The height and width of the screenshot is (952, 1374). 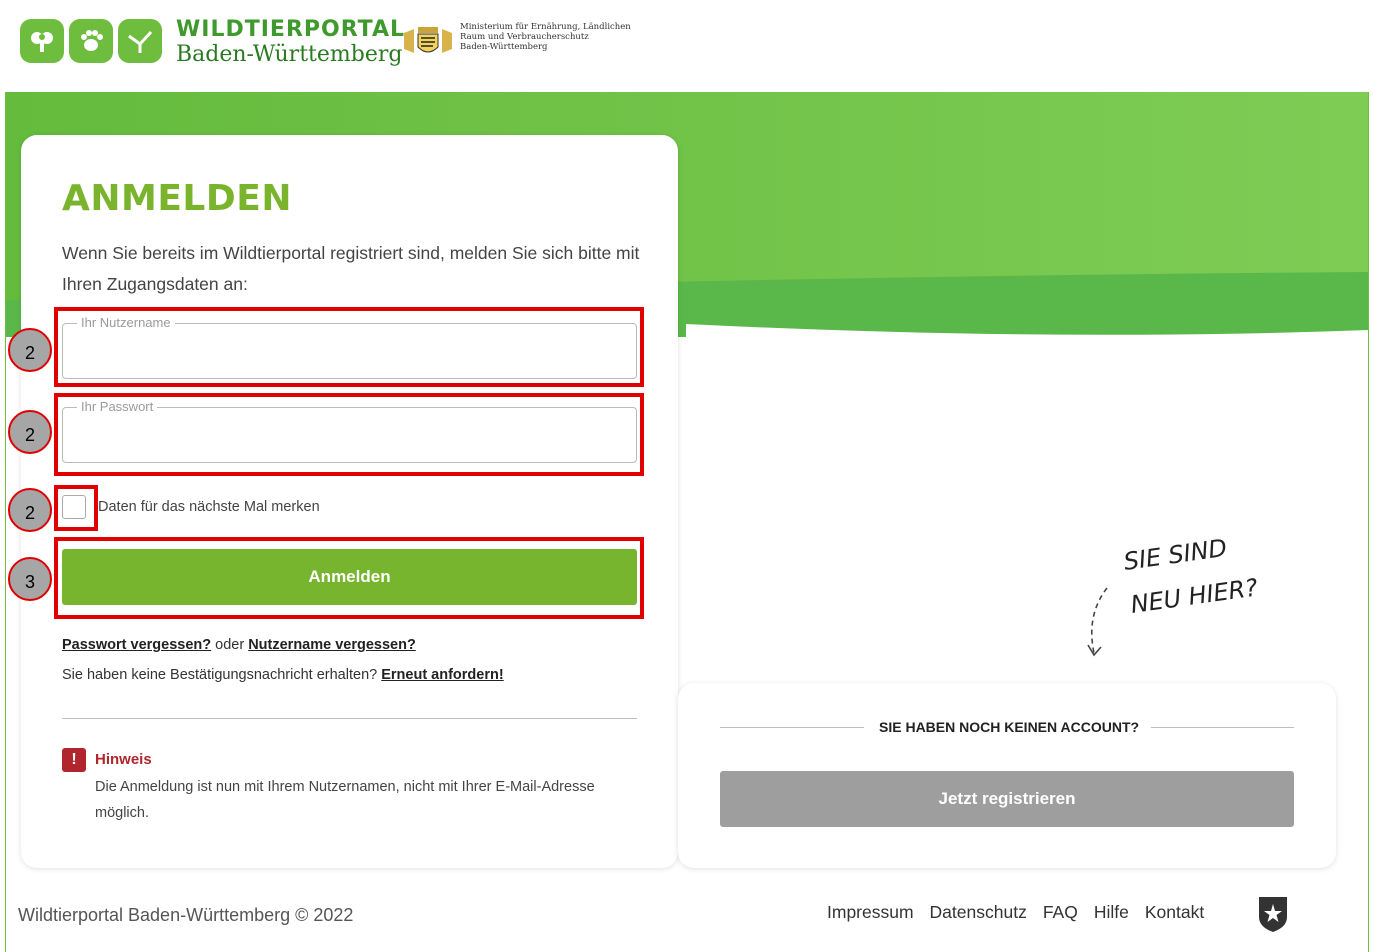 I want to click on ministry-line: Baden-Württemberg, so click(x=504, y=47).